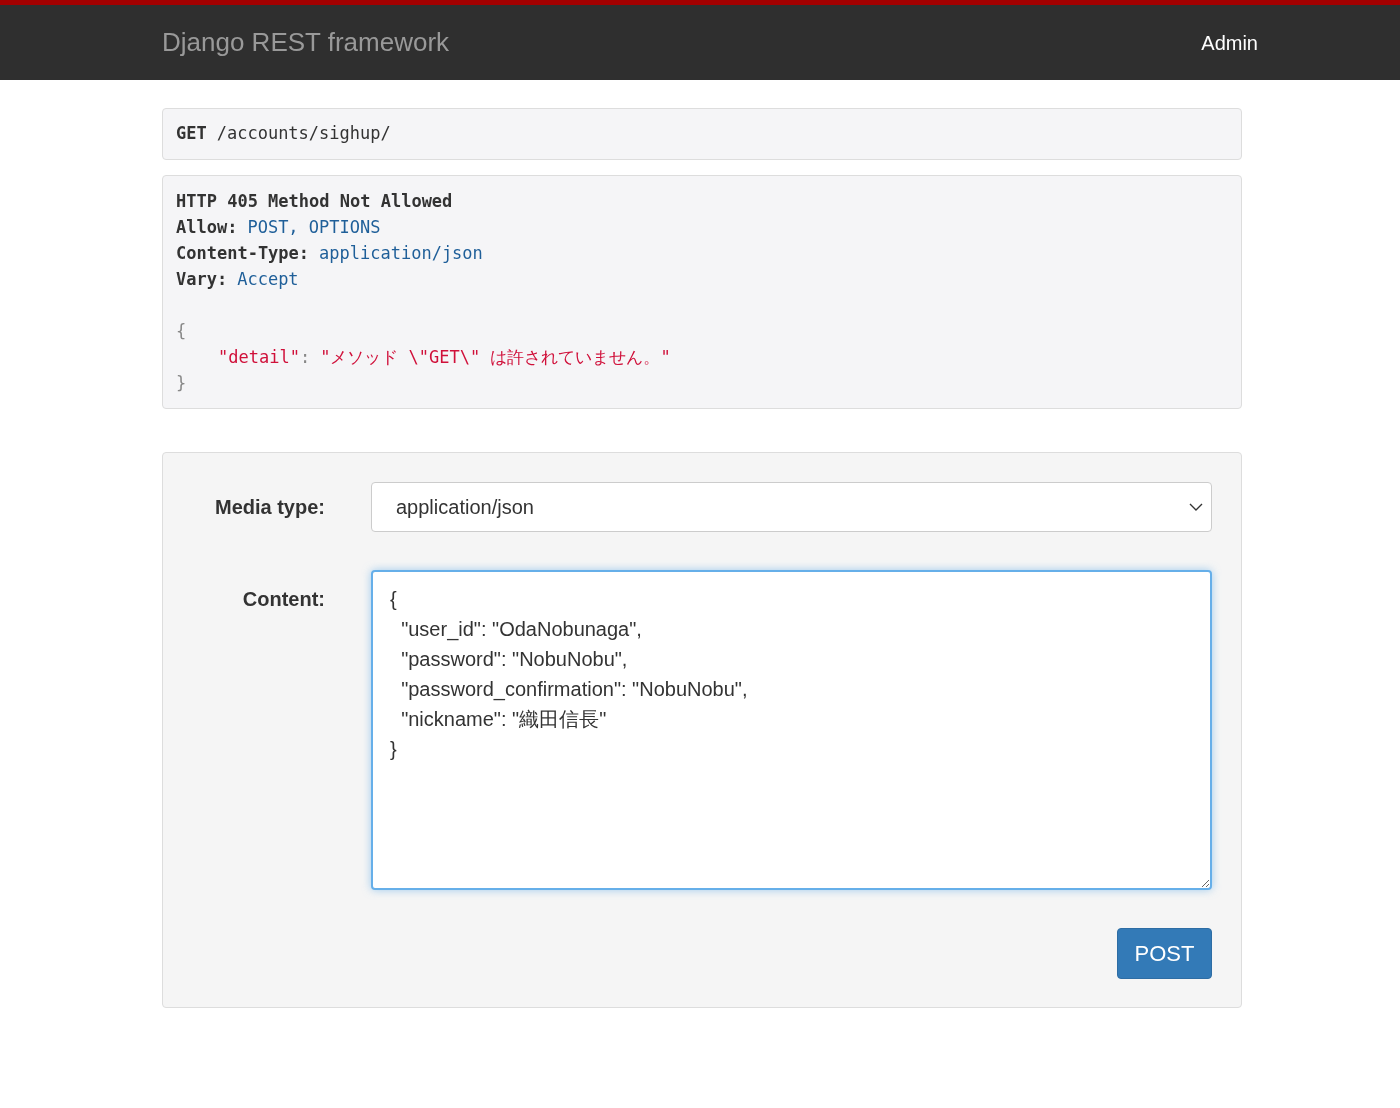 The image size is (1400, 1108). I want to click on header-value: application/json, so click(401, 253).